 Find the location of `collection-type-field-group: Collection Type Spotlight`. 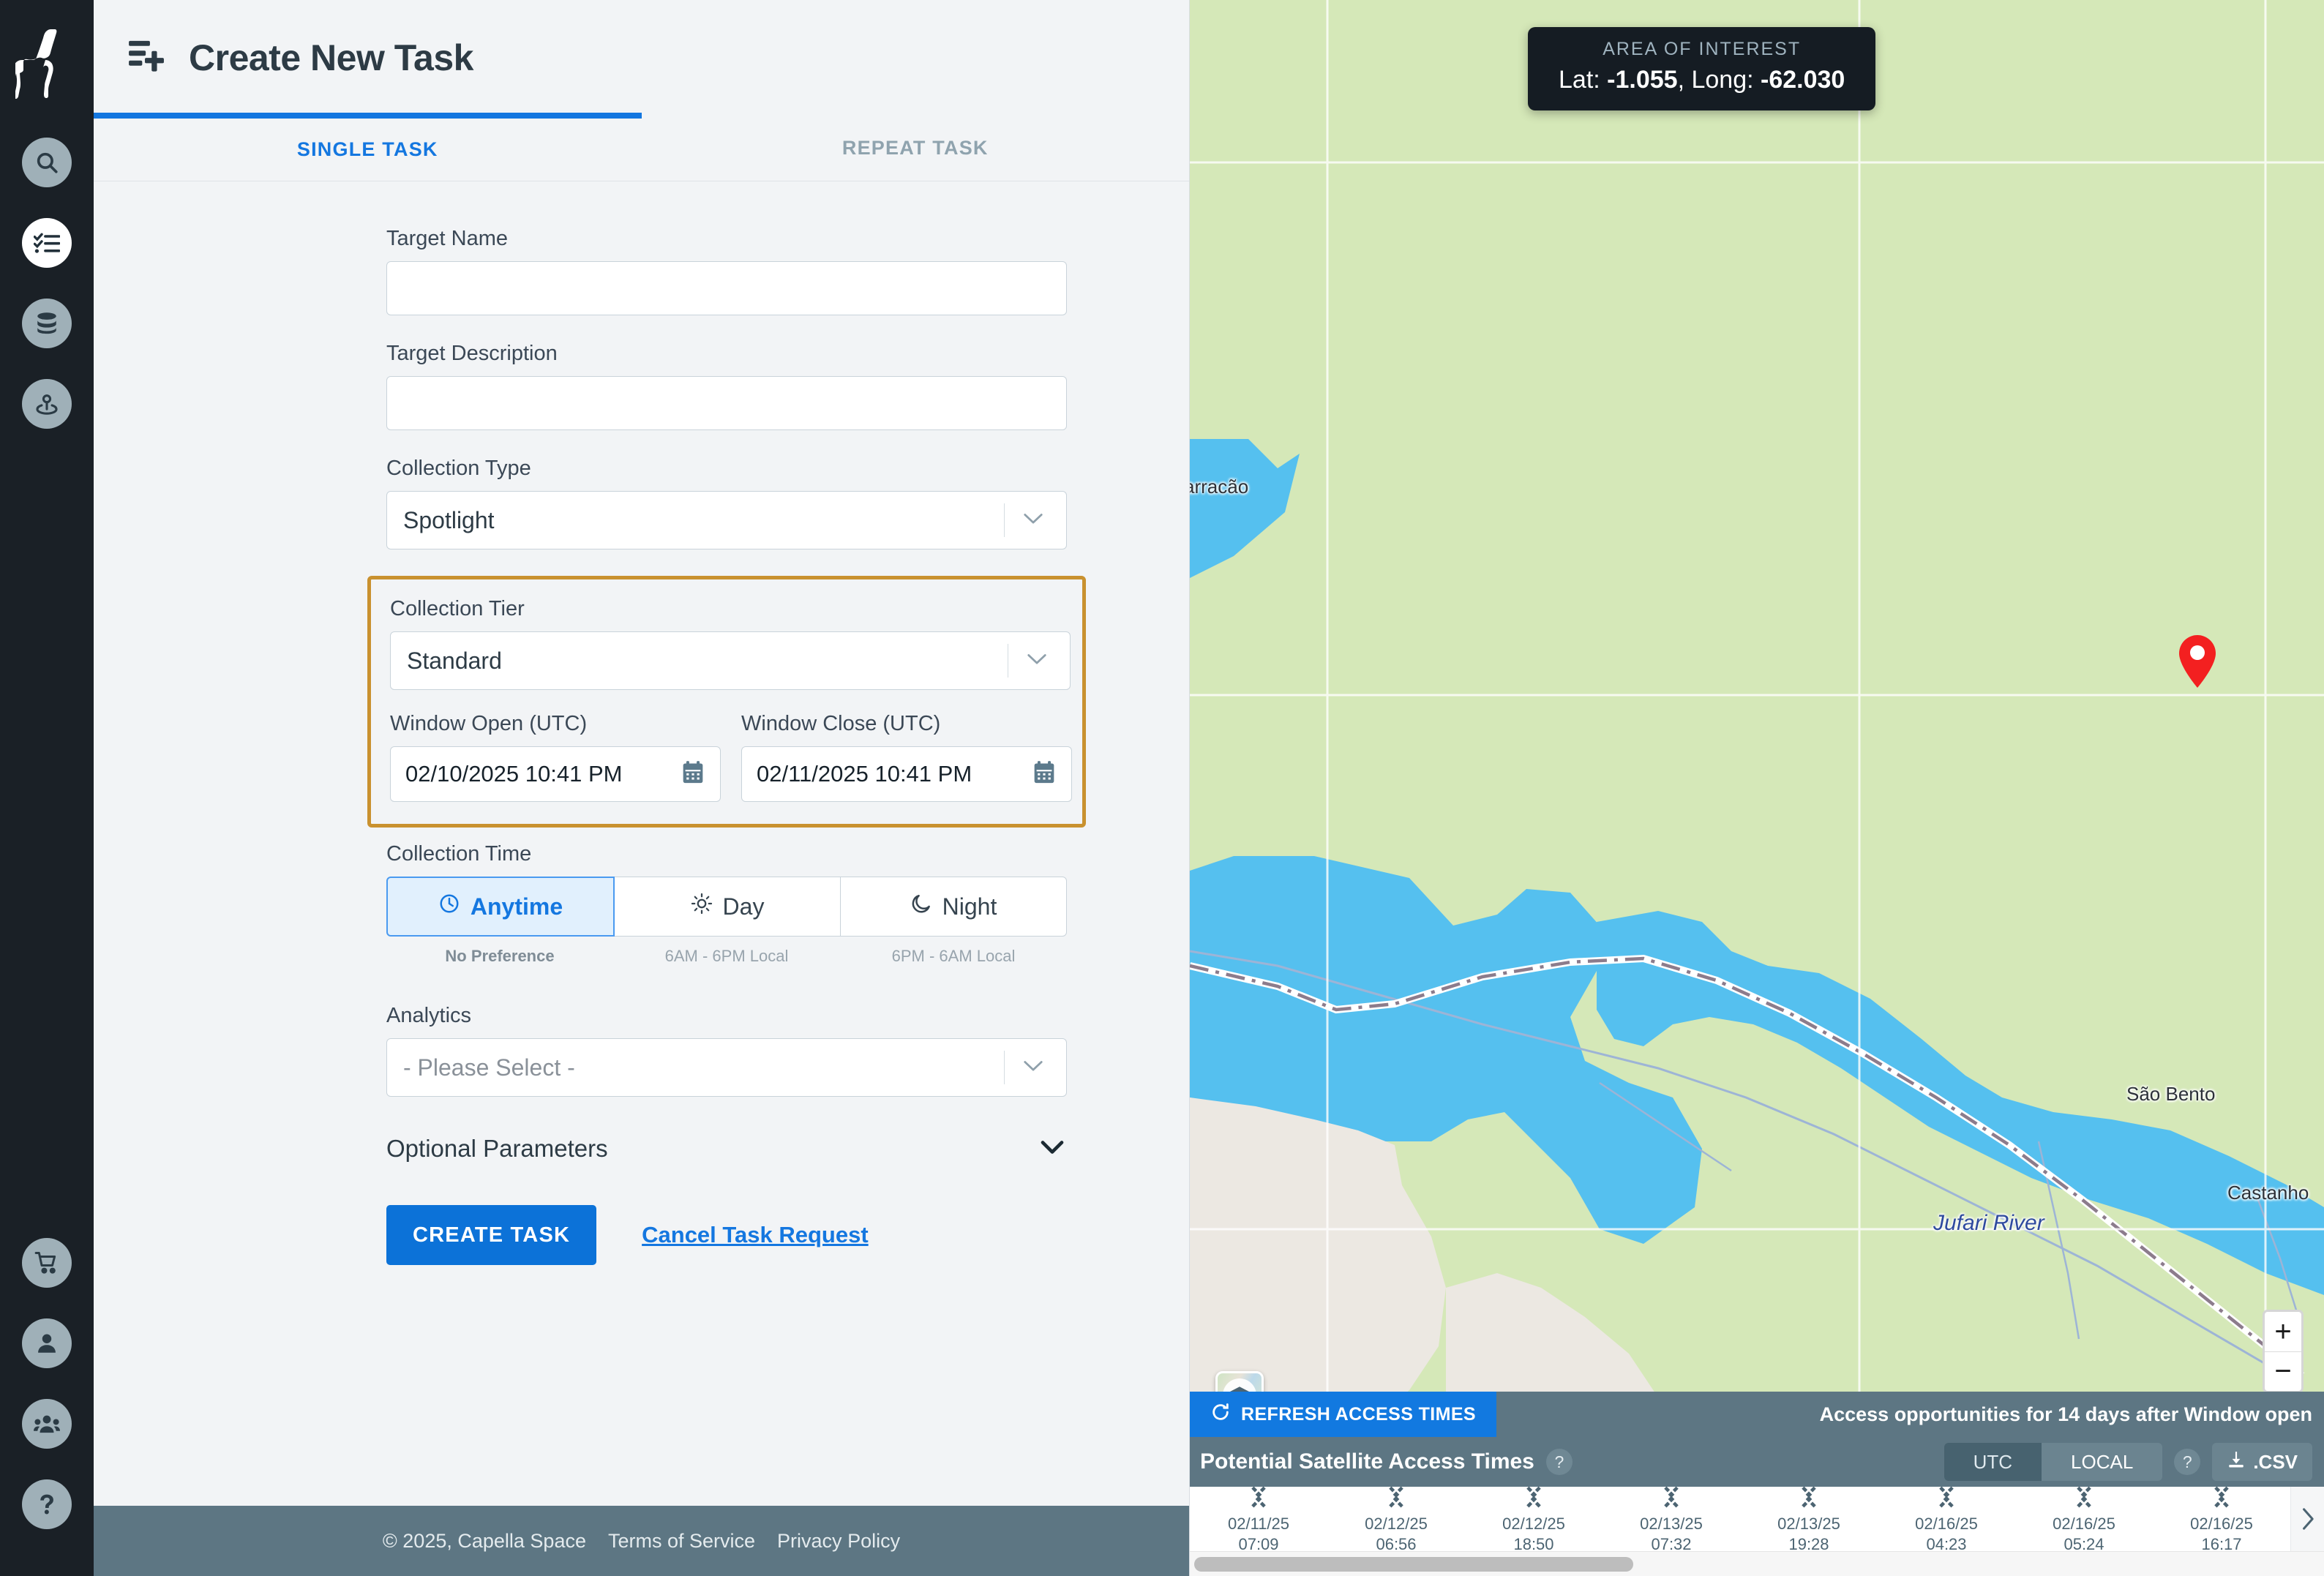

collection-type-field-group: Collection Type Spotlight is located at coordinates (727, 503).